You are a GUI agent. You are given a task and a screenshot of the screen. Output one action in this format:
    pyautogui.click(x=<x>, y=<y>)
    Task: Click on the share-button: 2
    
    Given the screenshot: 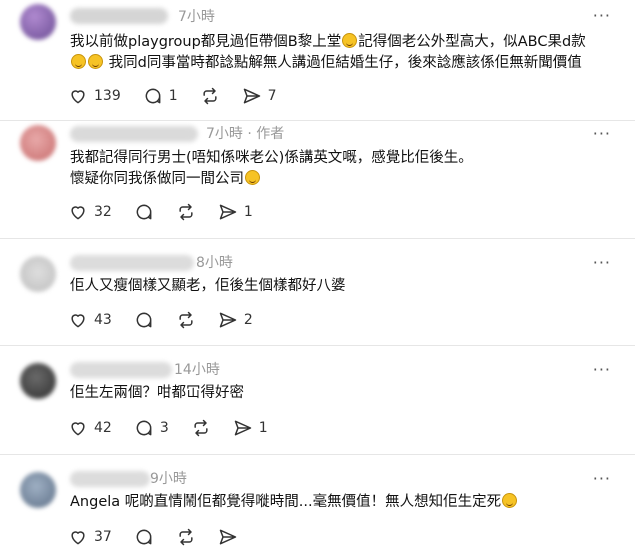 What is the action you would take?
    pyautogui.click(x=235, y=320)
    